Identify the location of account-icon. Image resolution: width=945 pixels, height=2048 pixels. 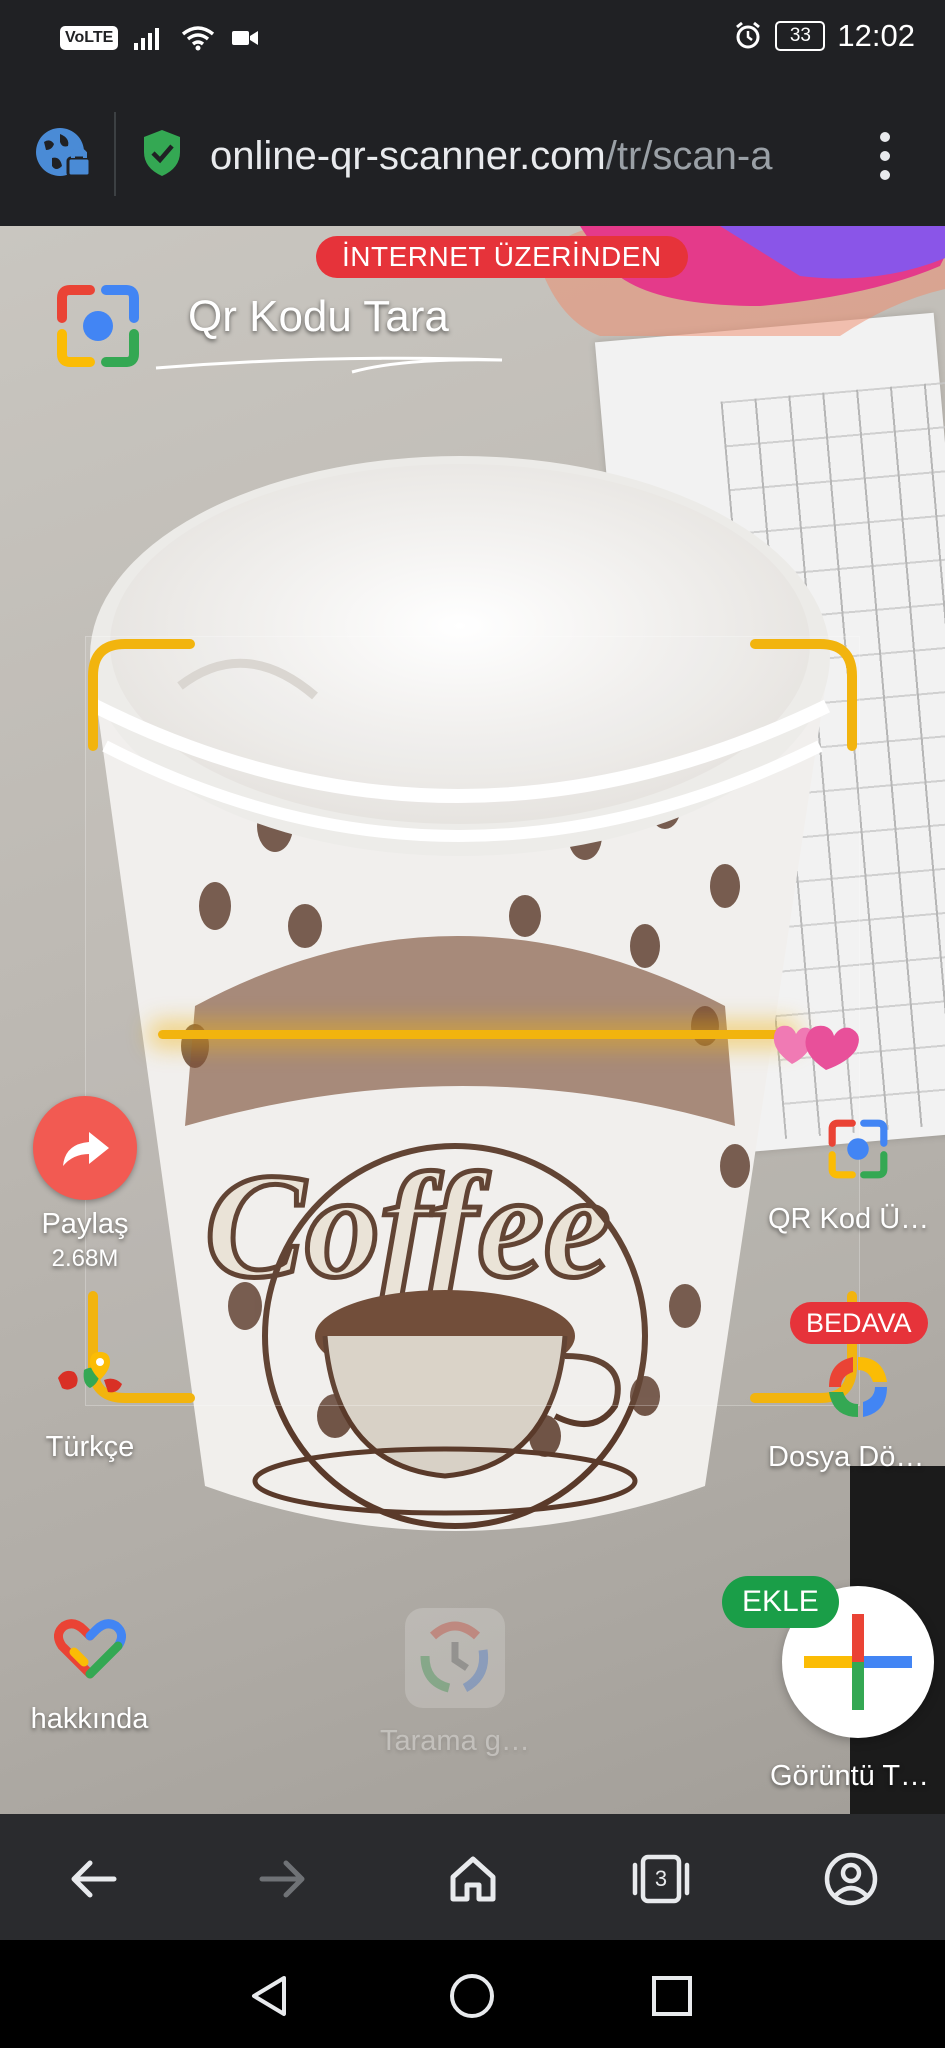
(851, 1879).